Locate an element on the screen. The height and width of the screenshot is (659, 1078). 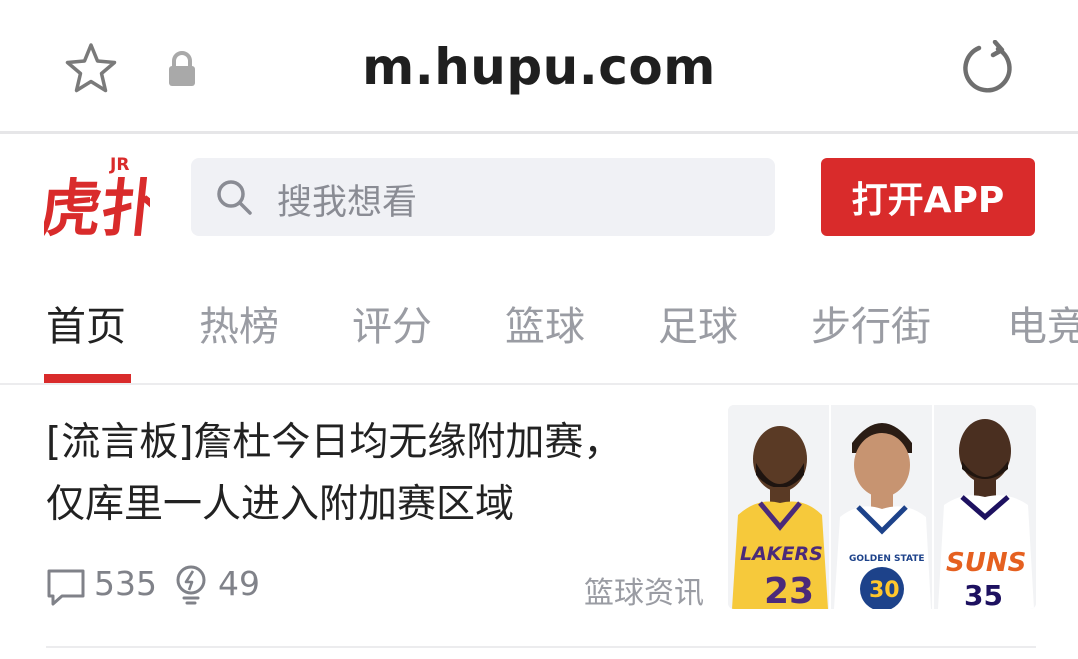
tabs-divider is located at coordinates (539, 384).